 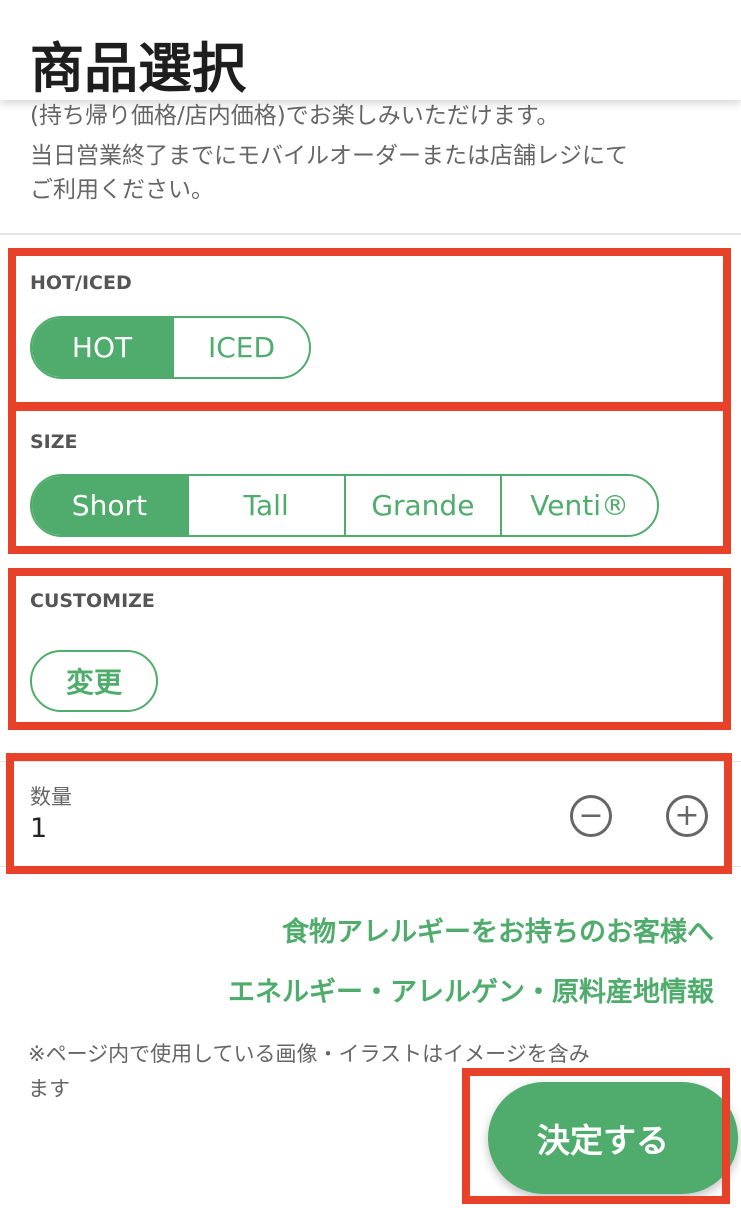 I want to click on option-hot: HOT, so click(x=102, y=347).